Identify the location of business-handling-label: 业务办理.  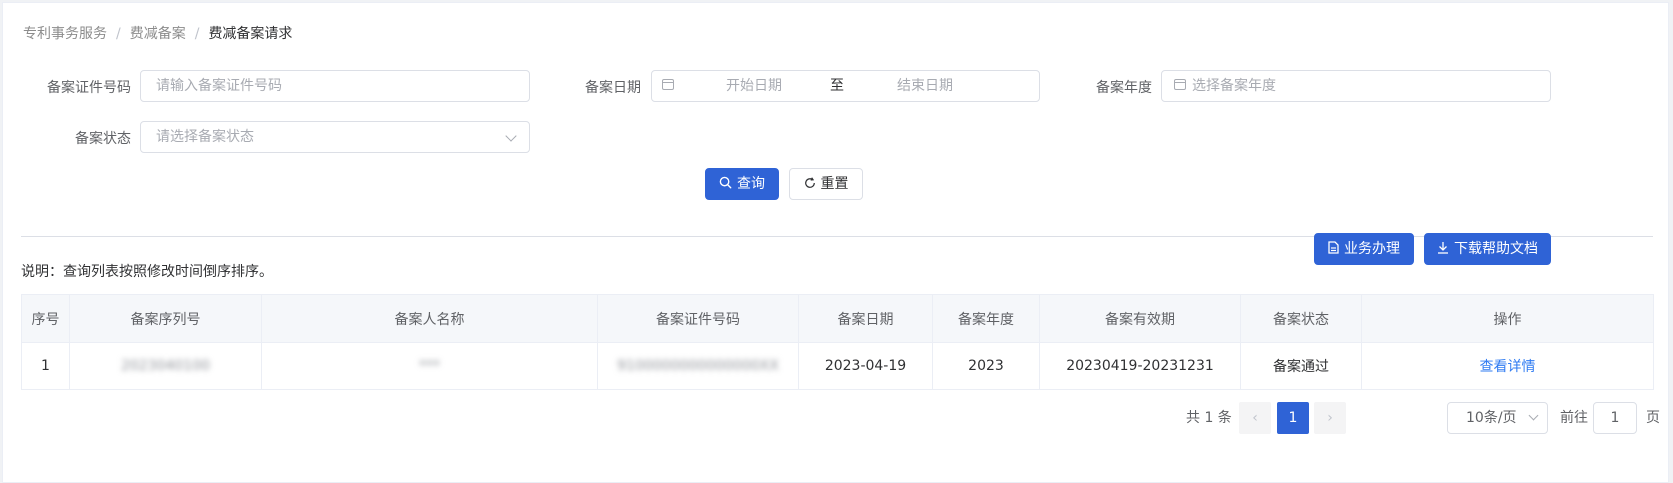
(1372, 249).